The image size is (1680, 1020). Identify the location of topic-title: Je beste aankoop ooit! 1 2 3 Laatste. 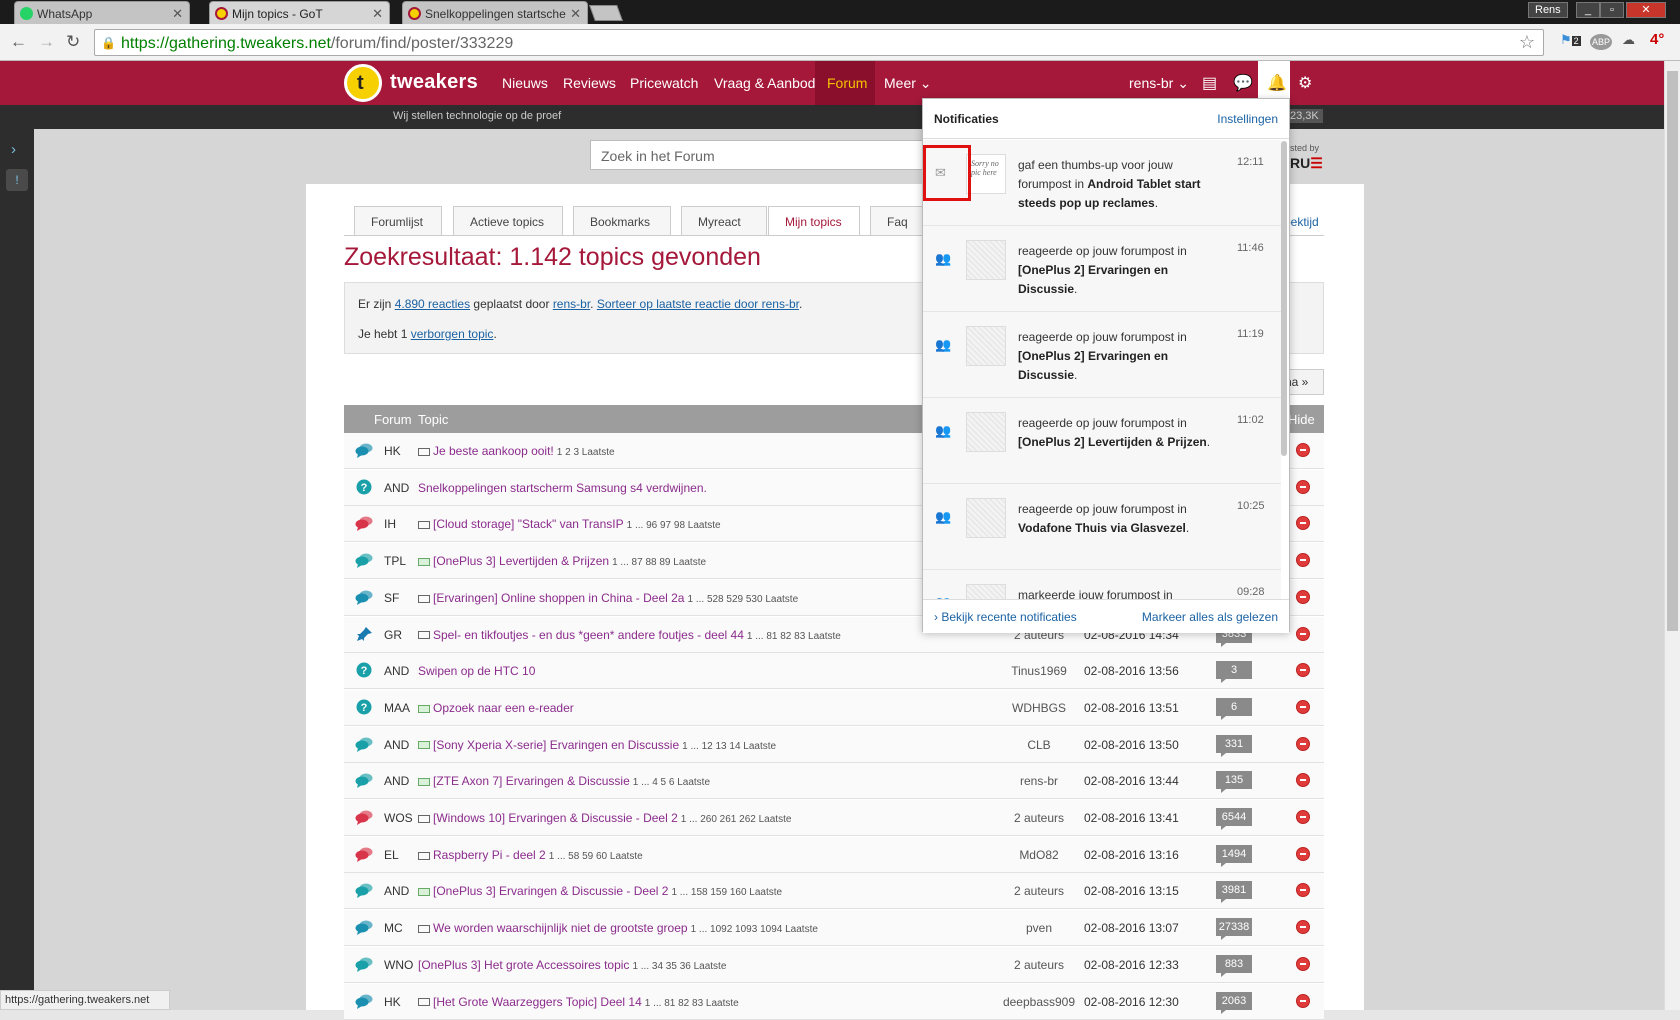
(516, 451).